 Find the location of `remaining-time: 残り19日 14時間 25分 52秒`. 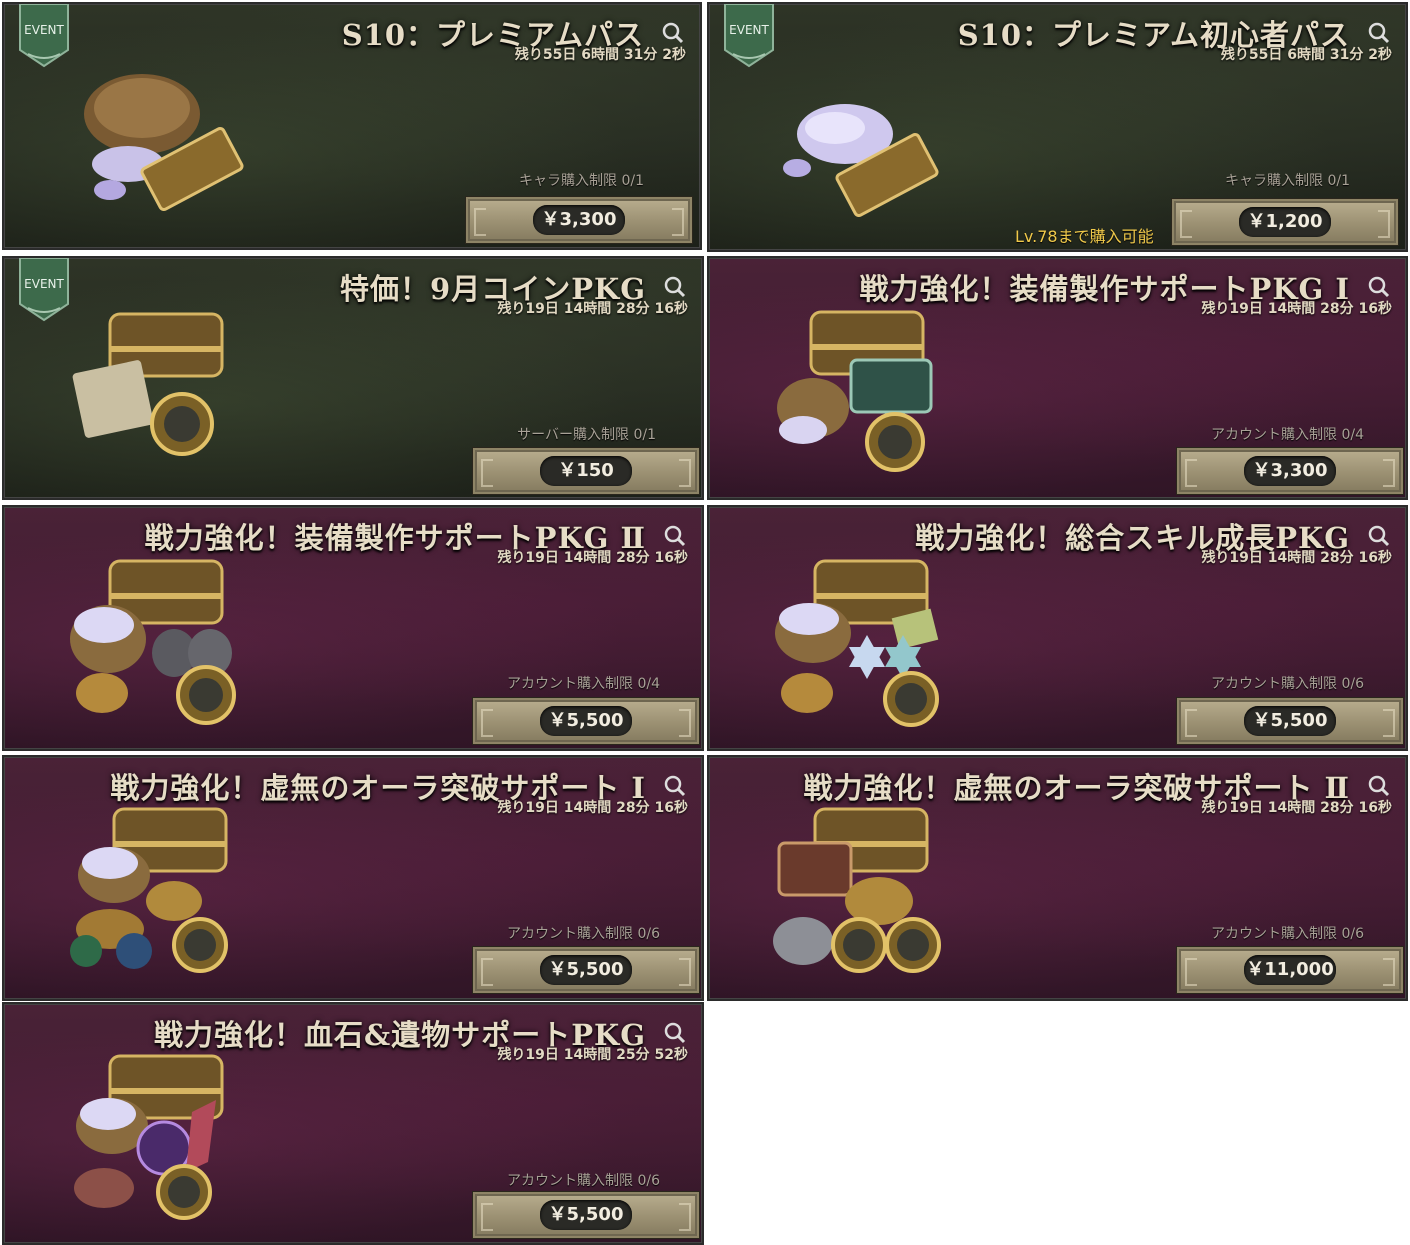

remaining-time: 残り19日 14時間 25分 52秒 is located at coordinates (592, 1055).